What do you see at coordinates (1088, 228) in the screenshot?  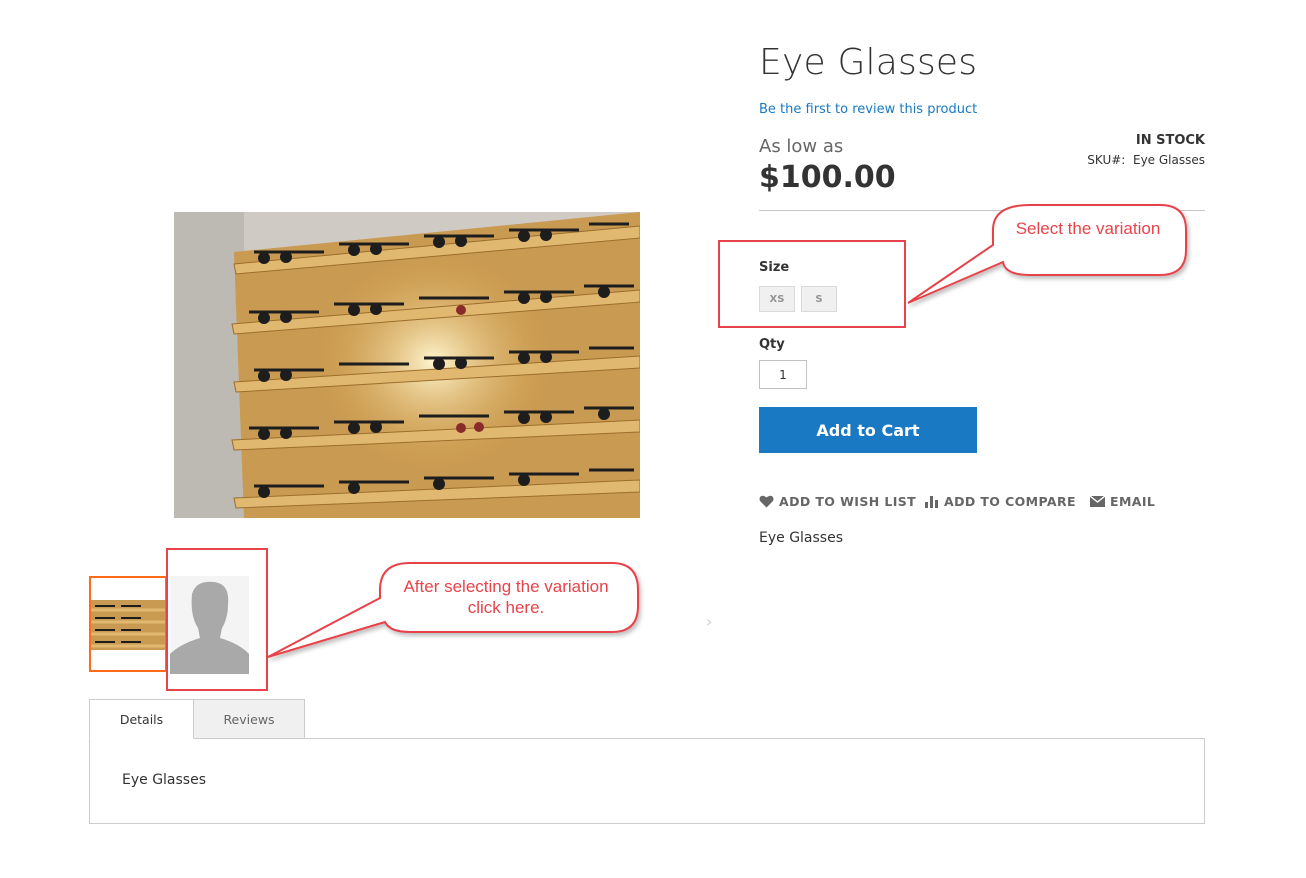 I see `callout-select-variation-text: Select the variation` at bounding box center [1088, 228].